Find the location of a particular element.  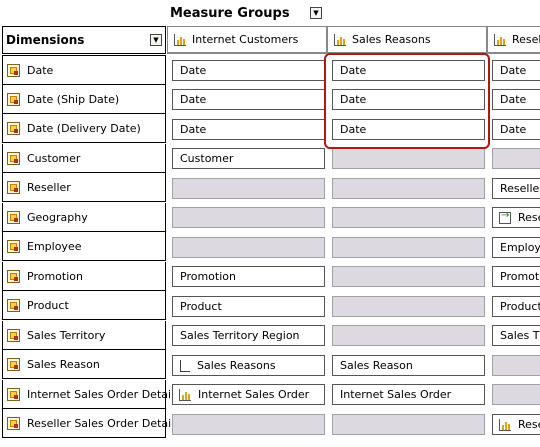

measure-group-header-resel: Resel is located at coordinates (513, 40).